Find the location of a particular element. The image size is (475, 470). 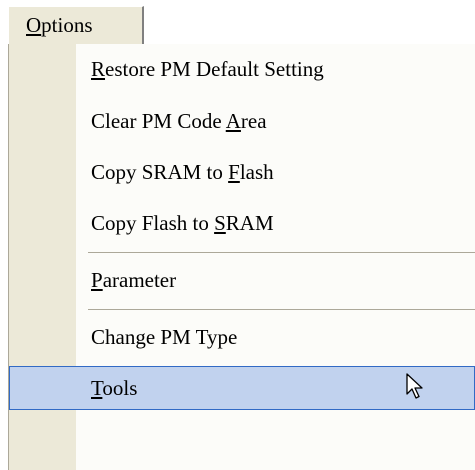

label-pre: Clear PM Code is located at coordinates (158, 121).